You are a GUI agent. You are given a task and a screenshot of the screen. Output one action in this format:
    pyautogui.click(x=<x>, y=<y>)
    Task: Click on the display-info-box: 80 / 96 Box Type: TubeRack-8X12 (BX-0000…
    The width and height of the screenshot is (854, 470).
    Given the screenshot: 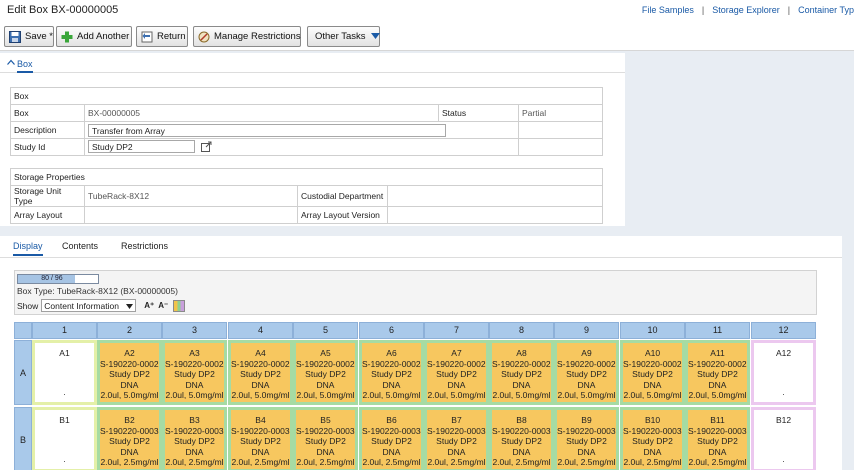 What is the action you would take?
    pyautogui.click(x=415, y=292)
    